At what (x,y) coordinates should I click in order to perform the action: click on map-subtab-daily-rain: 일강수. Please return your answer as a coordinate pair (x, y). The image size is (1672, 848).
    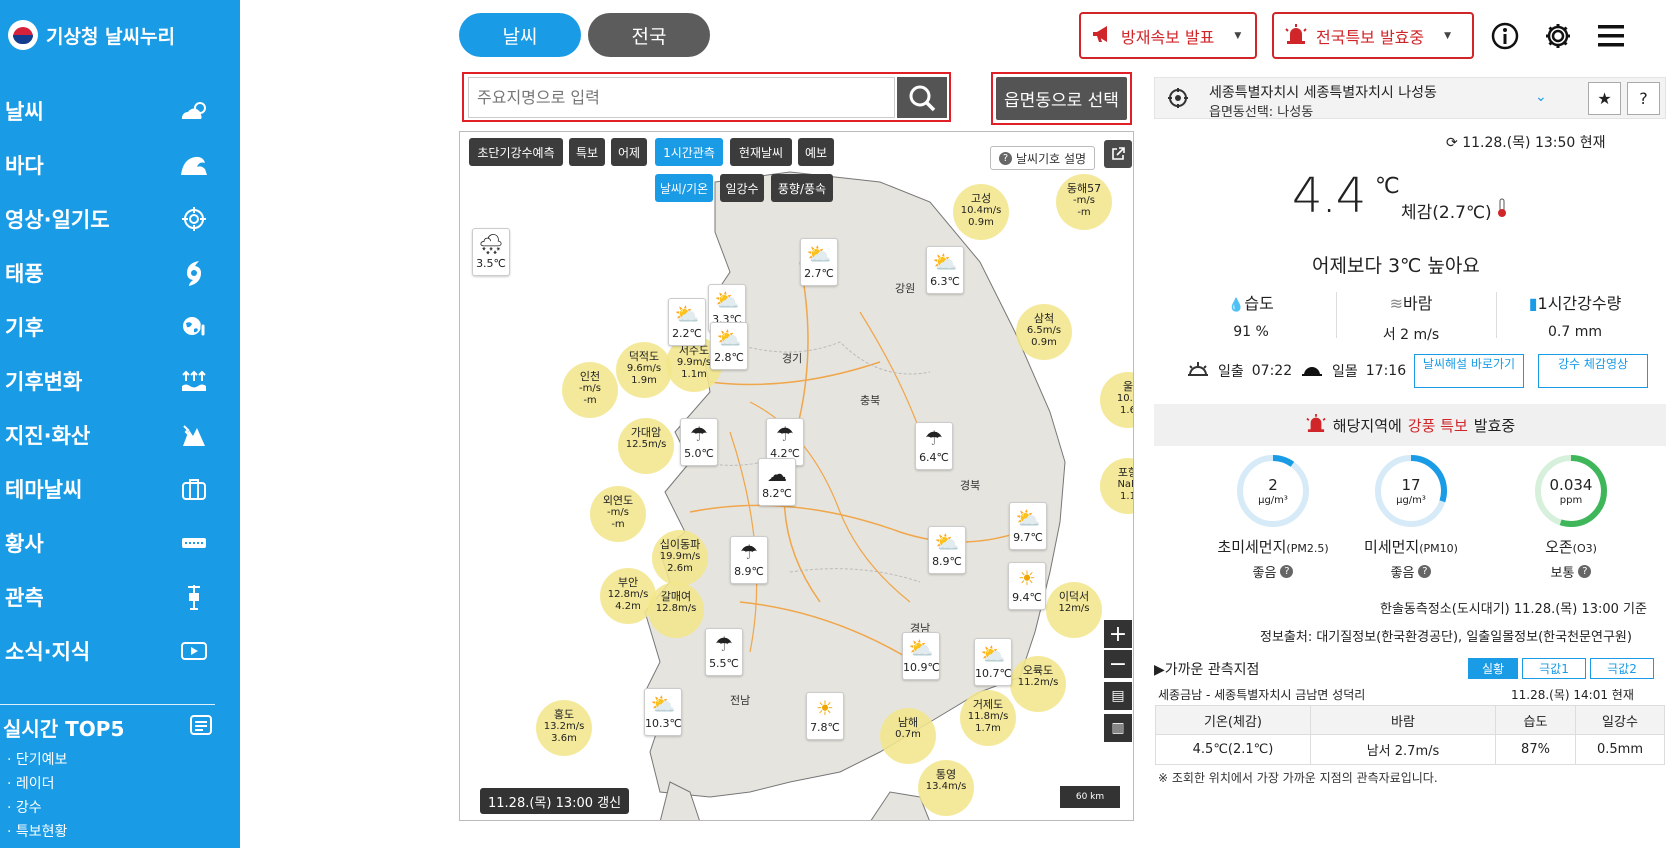
    Looking at the image, I should click on (742, 188).